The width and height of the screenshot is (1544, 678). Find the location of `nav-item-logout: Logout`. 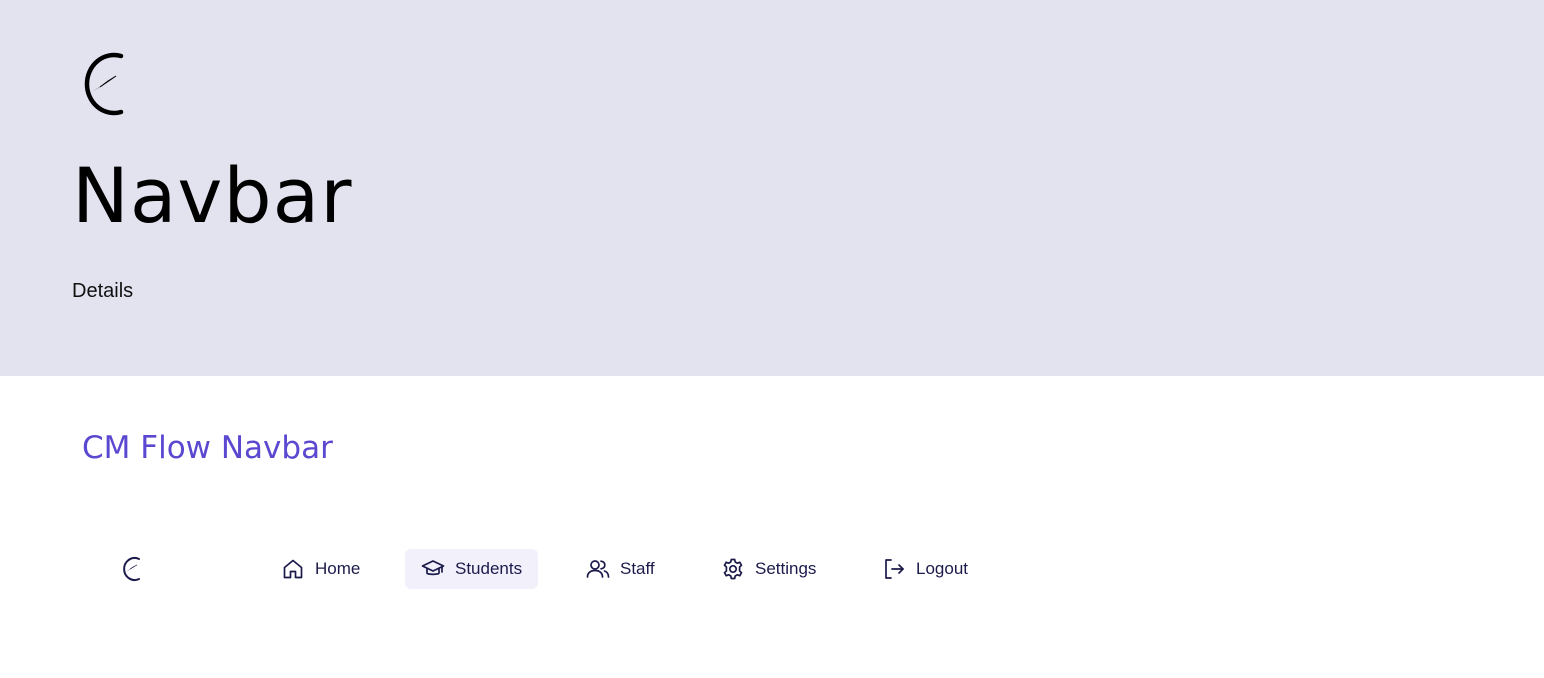

nav-item-logout: Logout is located at coordinates (925, 569).